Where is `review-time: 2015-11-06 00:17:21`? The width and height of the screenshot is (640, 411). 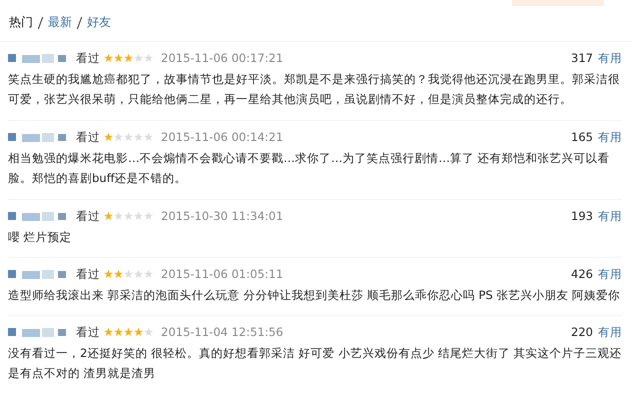 review-time: 2015-11-06 00:17:21 is located at coordinates (222, 58).